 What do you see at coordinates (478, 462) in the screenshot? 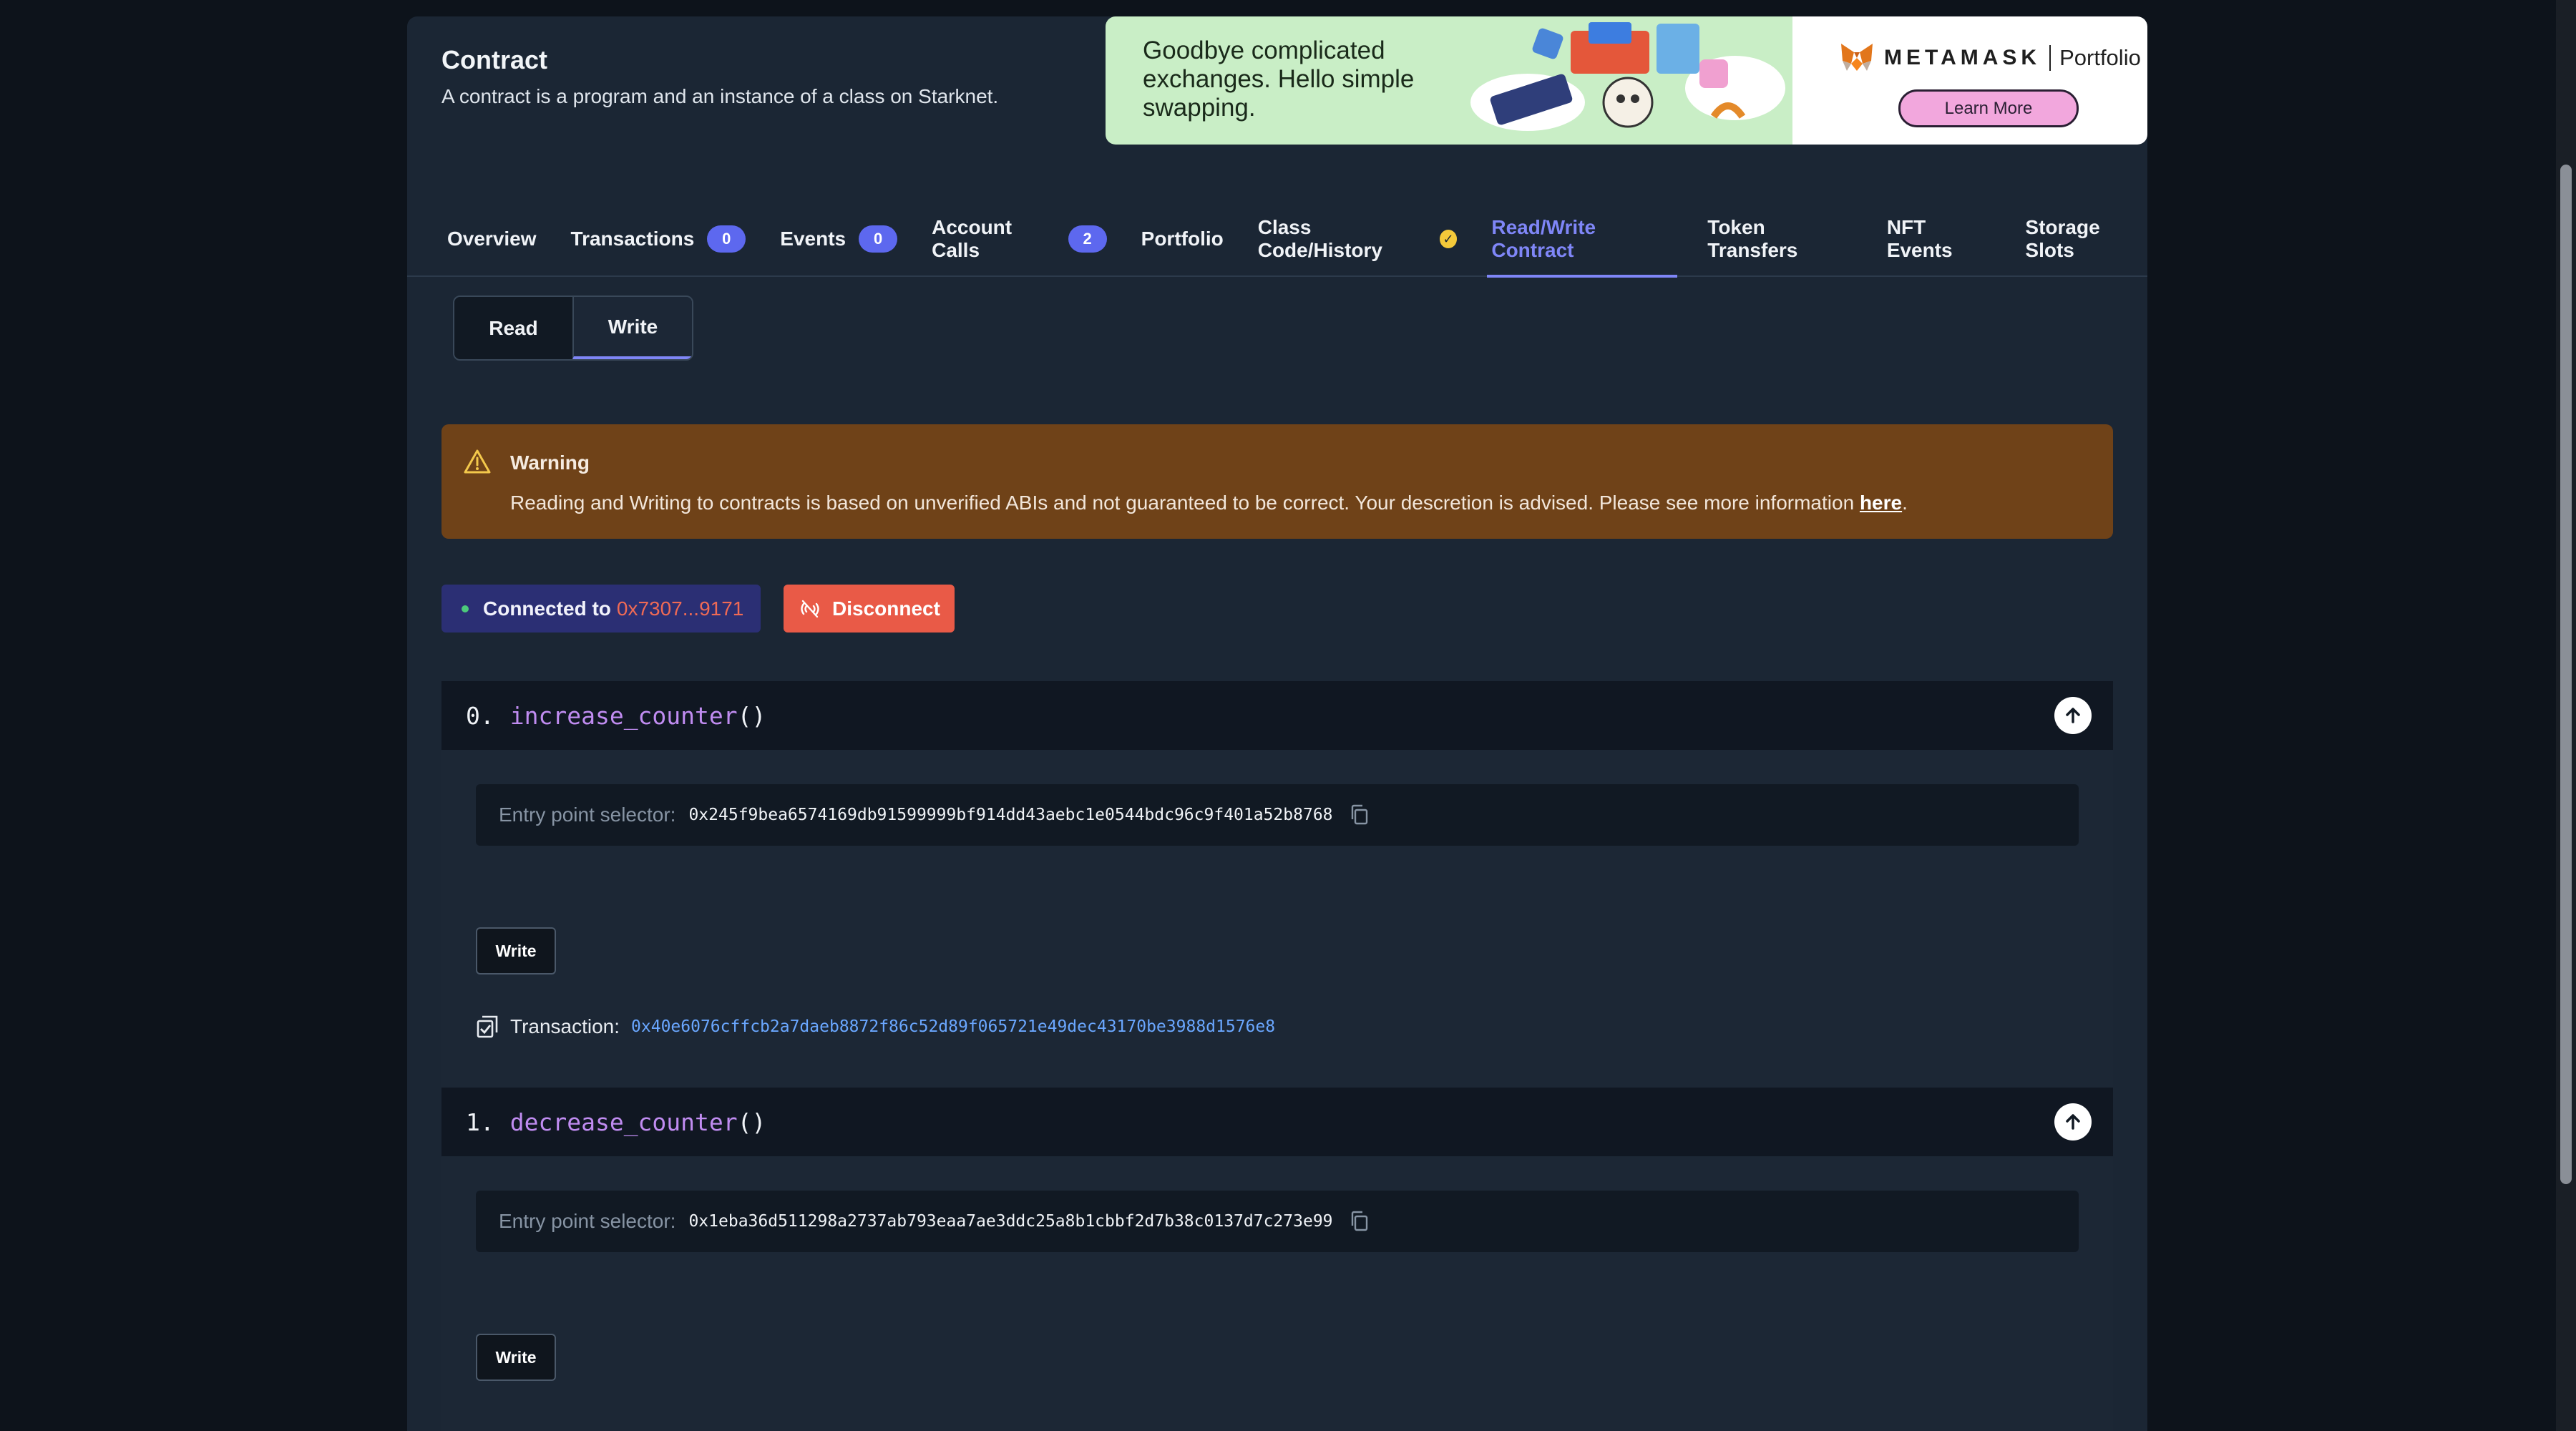
I see `warning-triangle-icon` at bounding box center [478, 462].